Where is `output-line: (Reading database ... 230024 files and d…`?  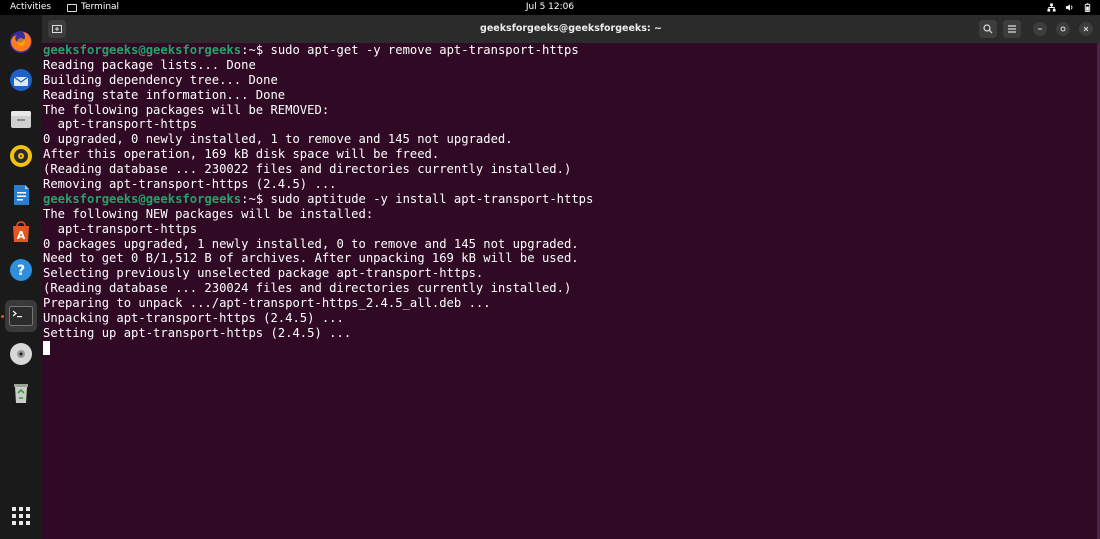 output-line: (Reading database ... 230024 files and d… is located at coordinates (307, 288).